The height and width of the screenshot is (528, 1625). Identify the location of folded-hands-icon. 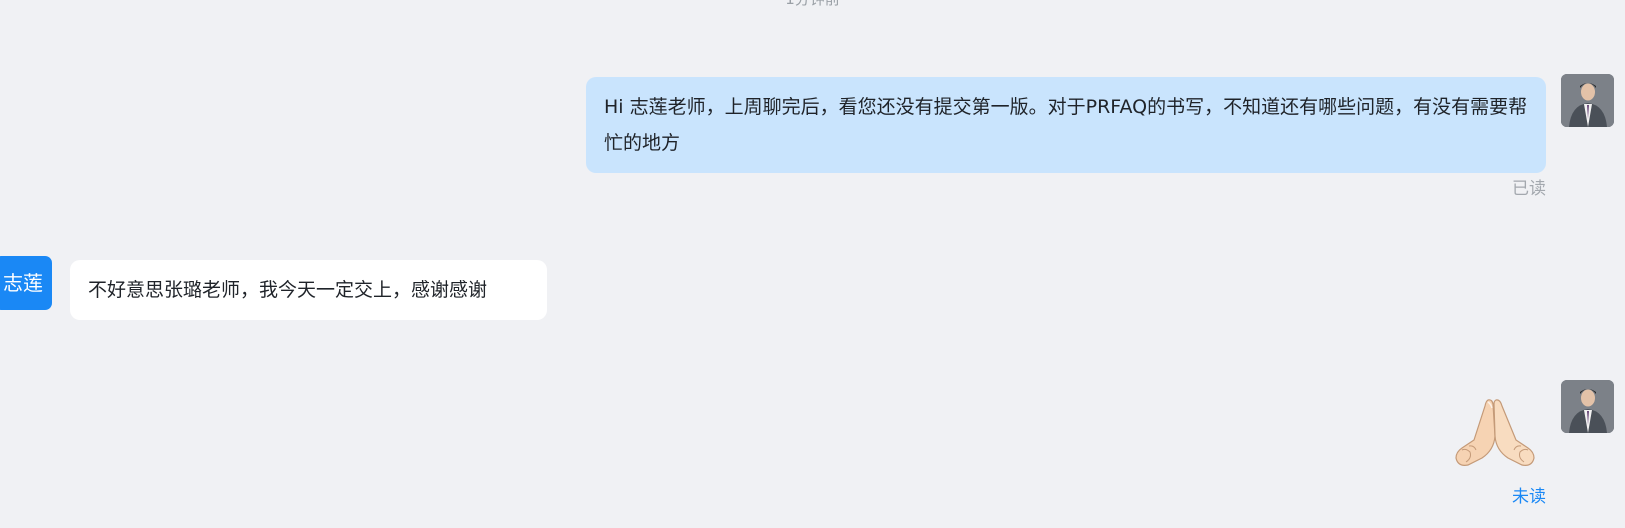
(1495, 432).